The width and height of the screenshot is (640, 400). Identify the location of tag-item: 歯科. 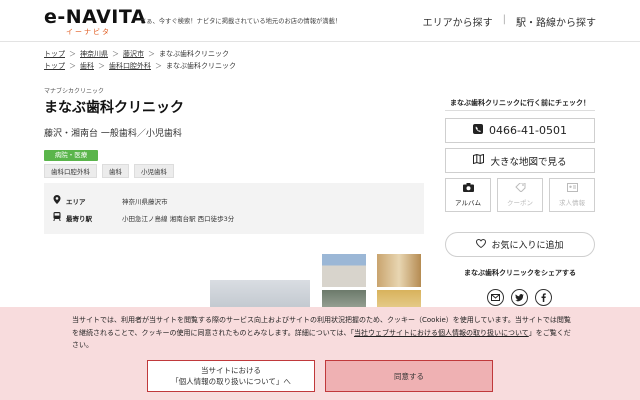
(115, 171).